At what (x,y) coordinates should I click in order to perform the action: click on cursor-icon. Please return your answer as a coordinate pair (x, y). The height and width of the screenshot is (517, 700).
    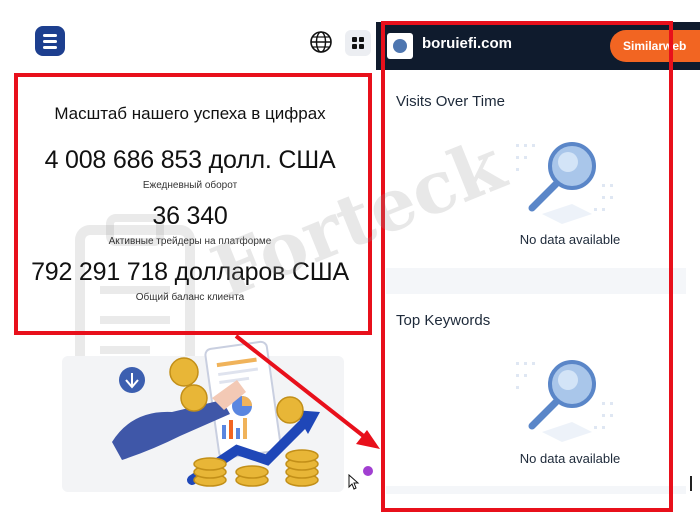
    Looking at the image, I should click on (354, 482).